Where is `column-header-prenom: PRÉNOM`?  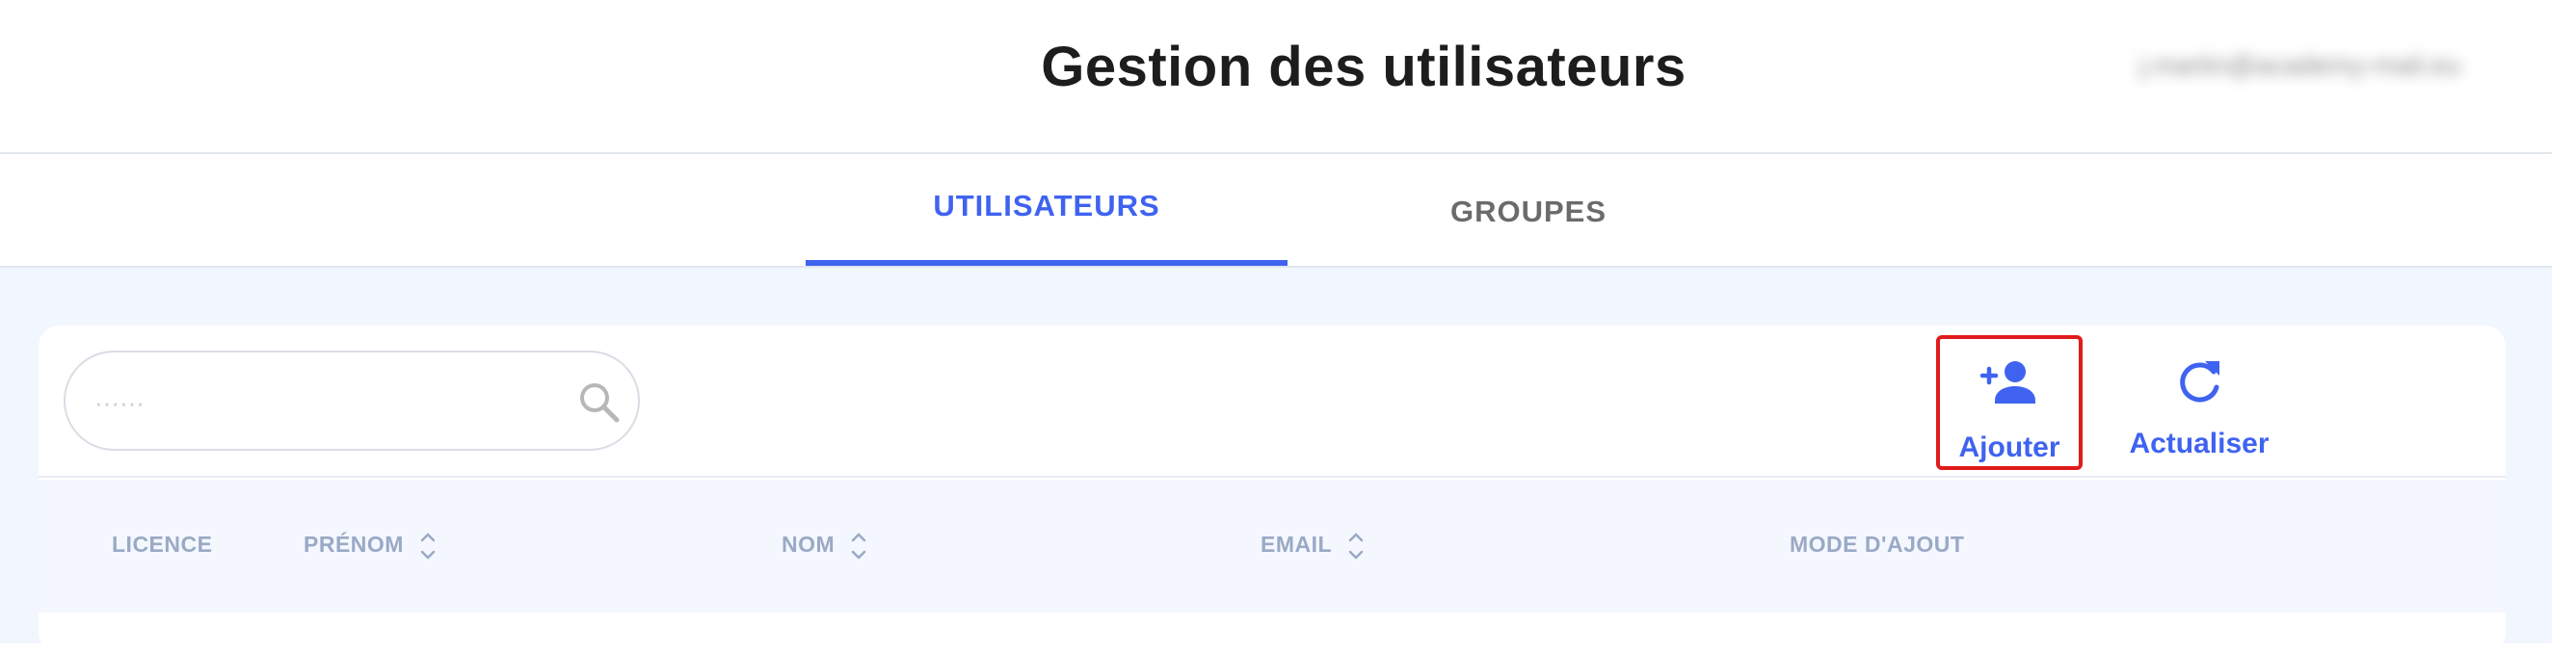 column-header-prenom: PRÉNOM is located at coordinates (370, 547).